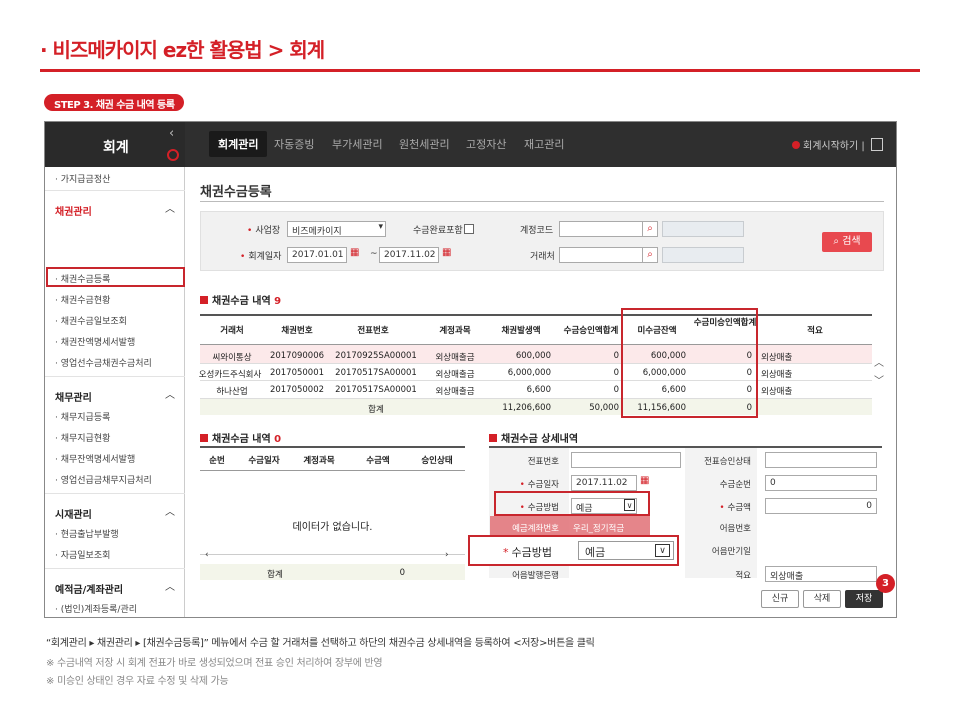 The image size is (960, 720). What do you see at coordinates (879, 379) in the screenshot?
I see `scroll-down-icon: ﹀` at bounding box center [879, 379].